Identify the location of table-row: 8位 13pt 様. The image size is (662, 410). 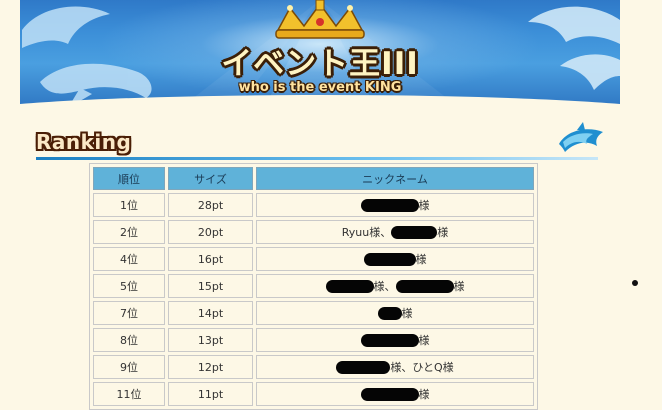
(313, 340).